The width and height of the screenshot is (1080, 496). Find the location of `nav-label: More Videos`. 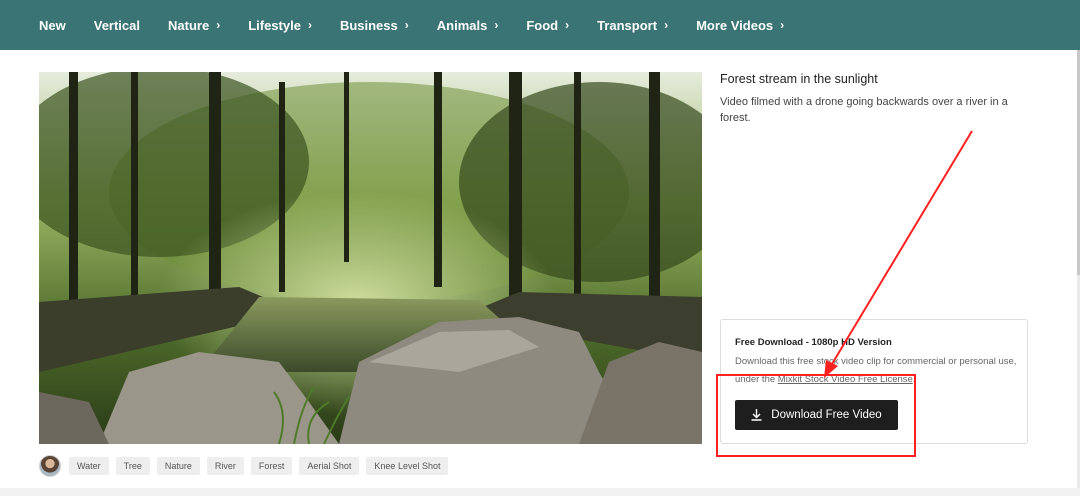

nav-label: More Videos is located at coordinates (735, 25).